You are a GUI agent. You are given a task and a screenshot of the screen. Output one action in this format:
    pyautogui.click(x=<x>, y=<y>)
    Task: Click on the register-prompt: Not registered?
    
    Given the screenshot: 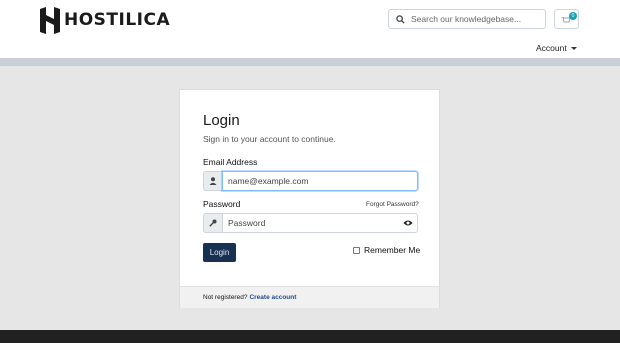 What is the action you would take?
    pyautogui.click(x=225, y=297)
    